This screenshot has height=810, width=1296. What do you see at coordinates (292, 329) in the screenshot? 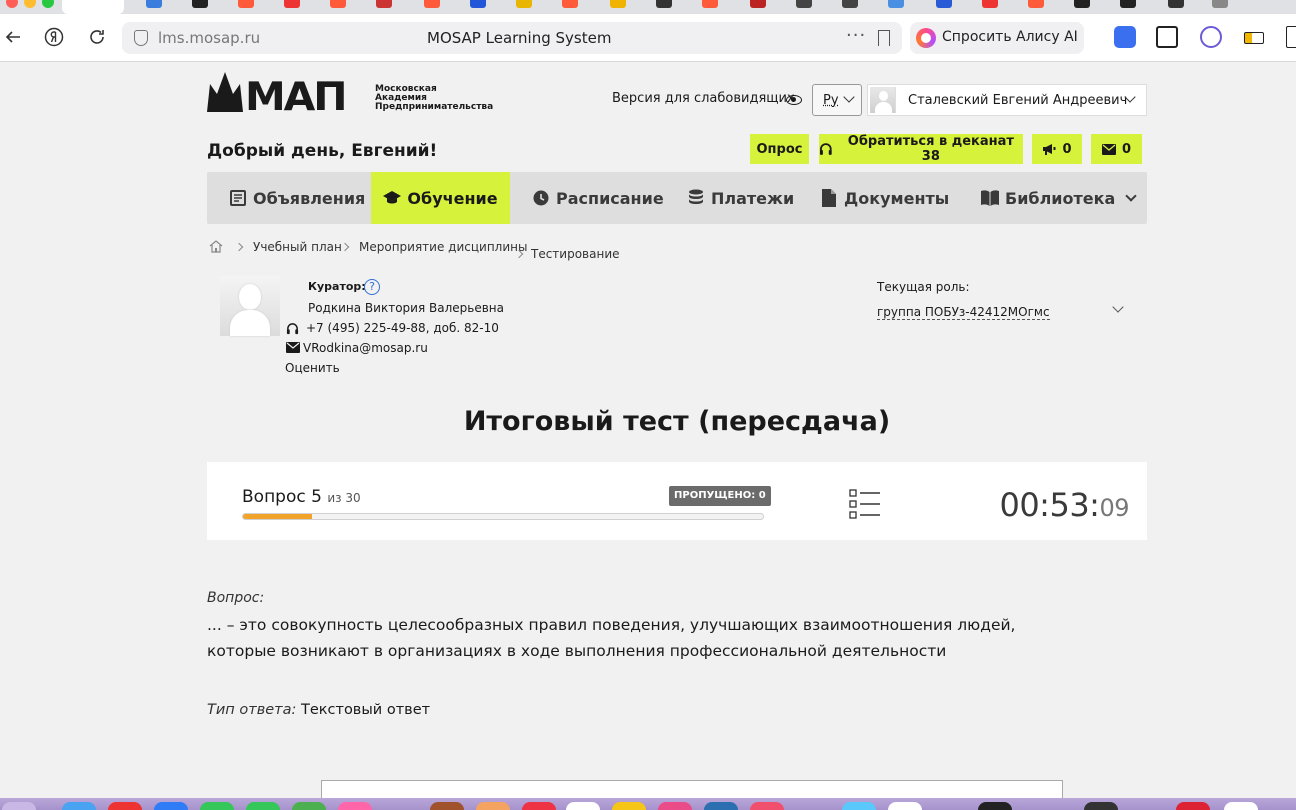
I see `headset-icon` at bounding box center [292, 329].